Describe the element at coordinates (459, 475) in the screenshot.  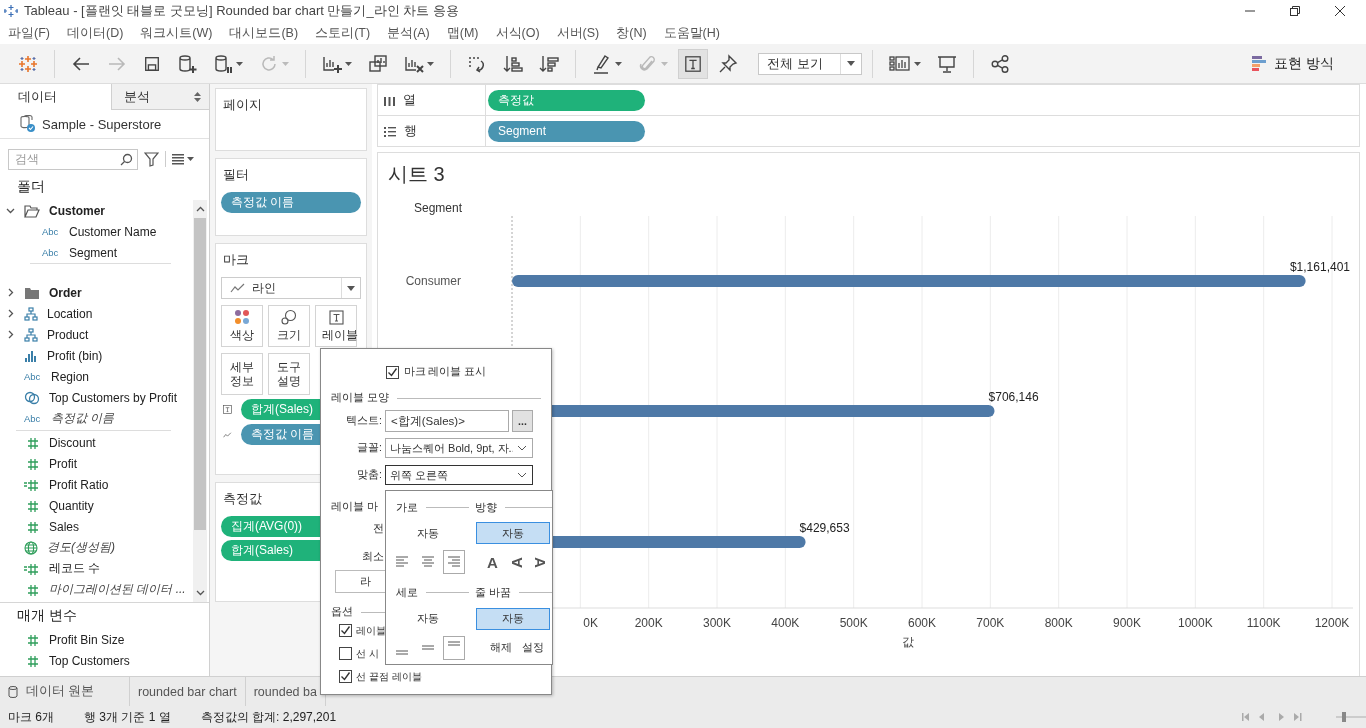
I see `alignment-dropdown: 위쪽 오른쪽` at that location.